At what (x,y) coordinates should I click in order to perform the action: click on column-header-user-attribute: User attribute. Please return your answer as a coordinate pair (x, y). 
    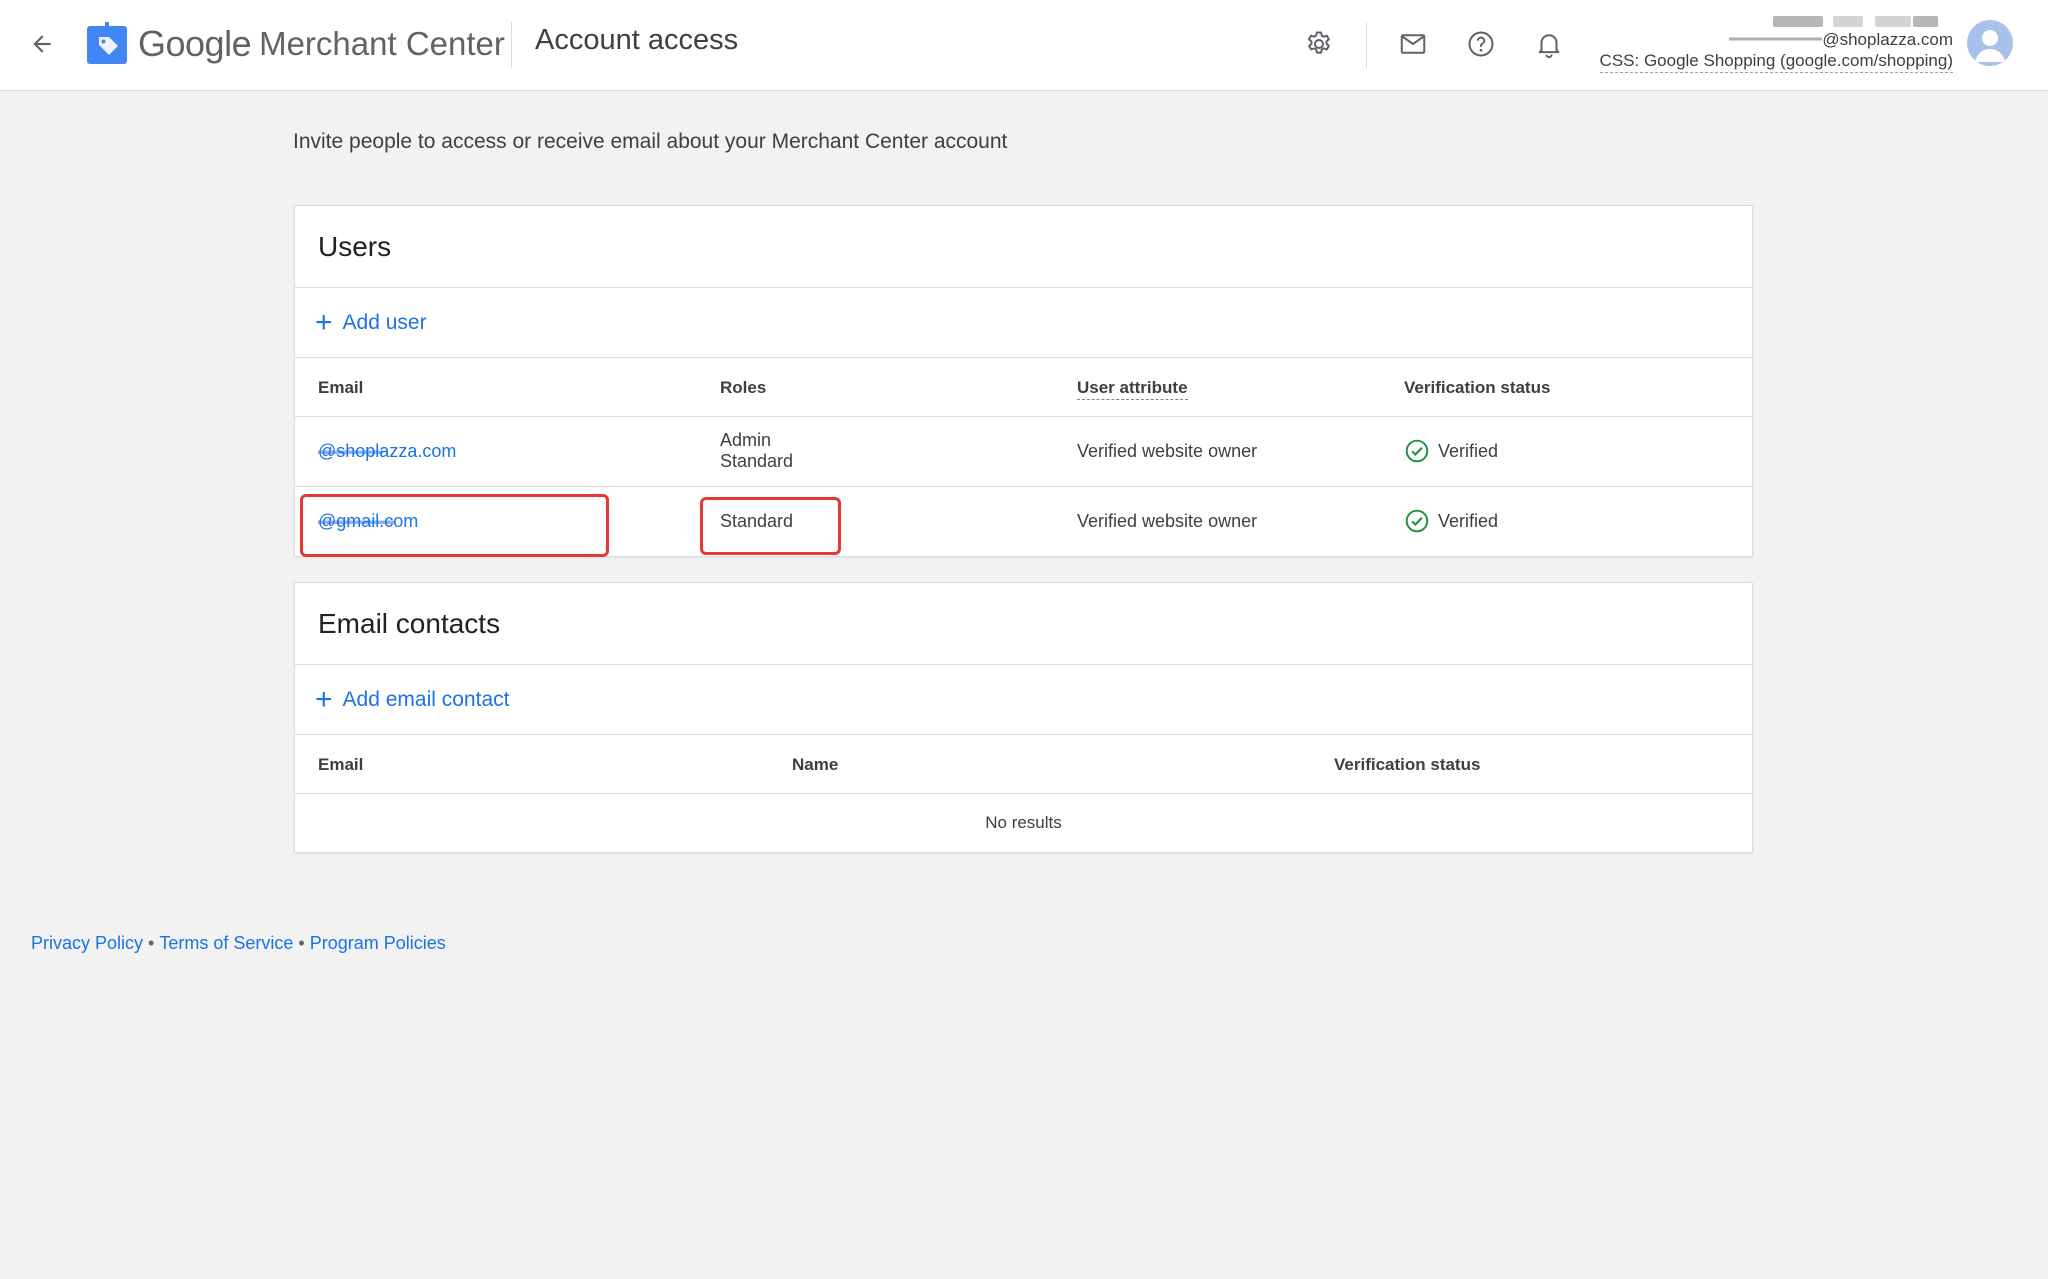
    Looking at the image, I should click on (1132, 389).